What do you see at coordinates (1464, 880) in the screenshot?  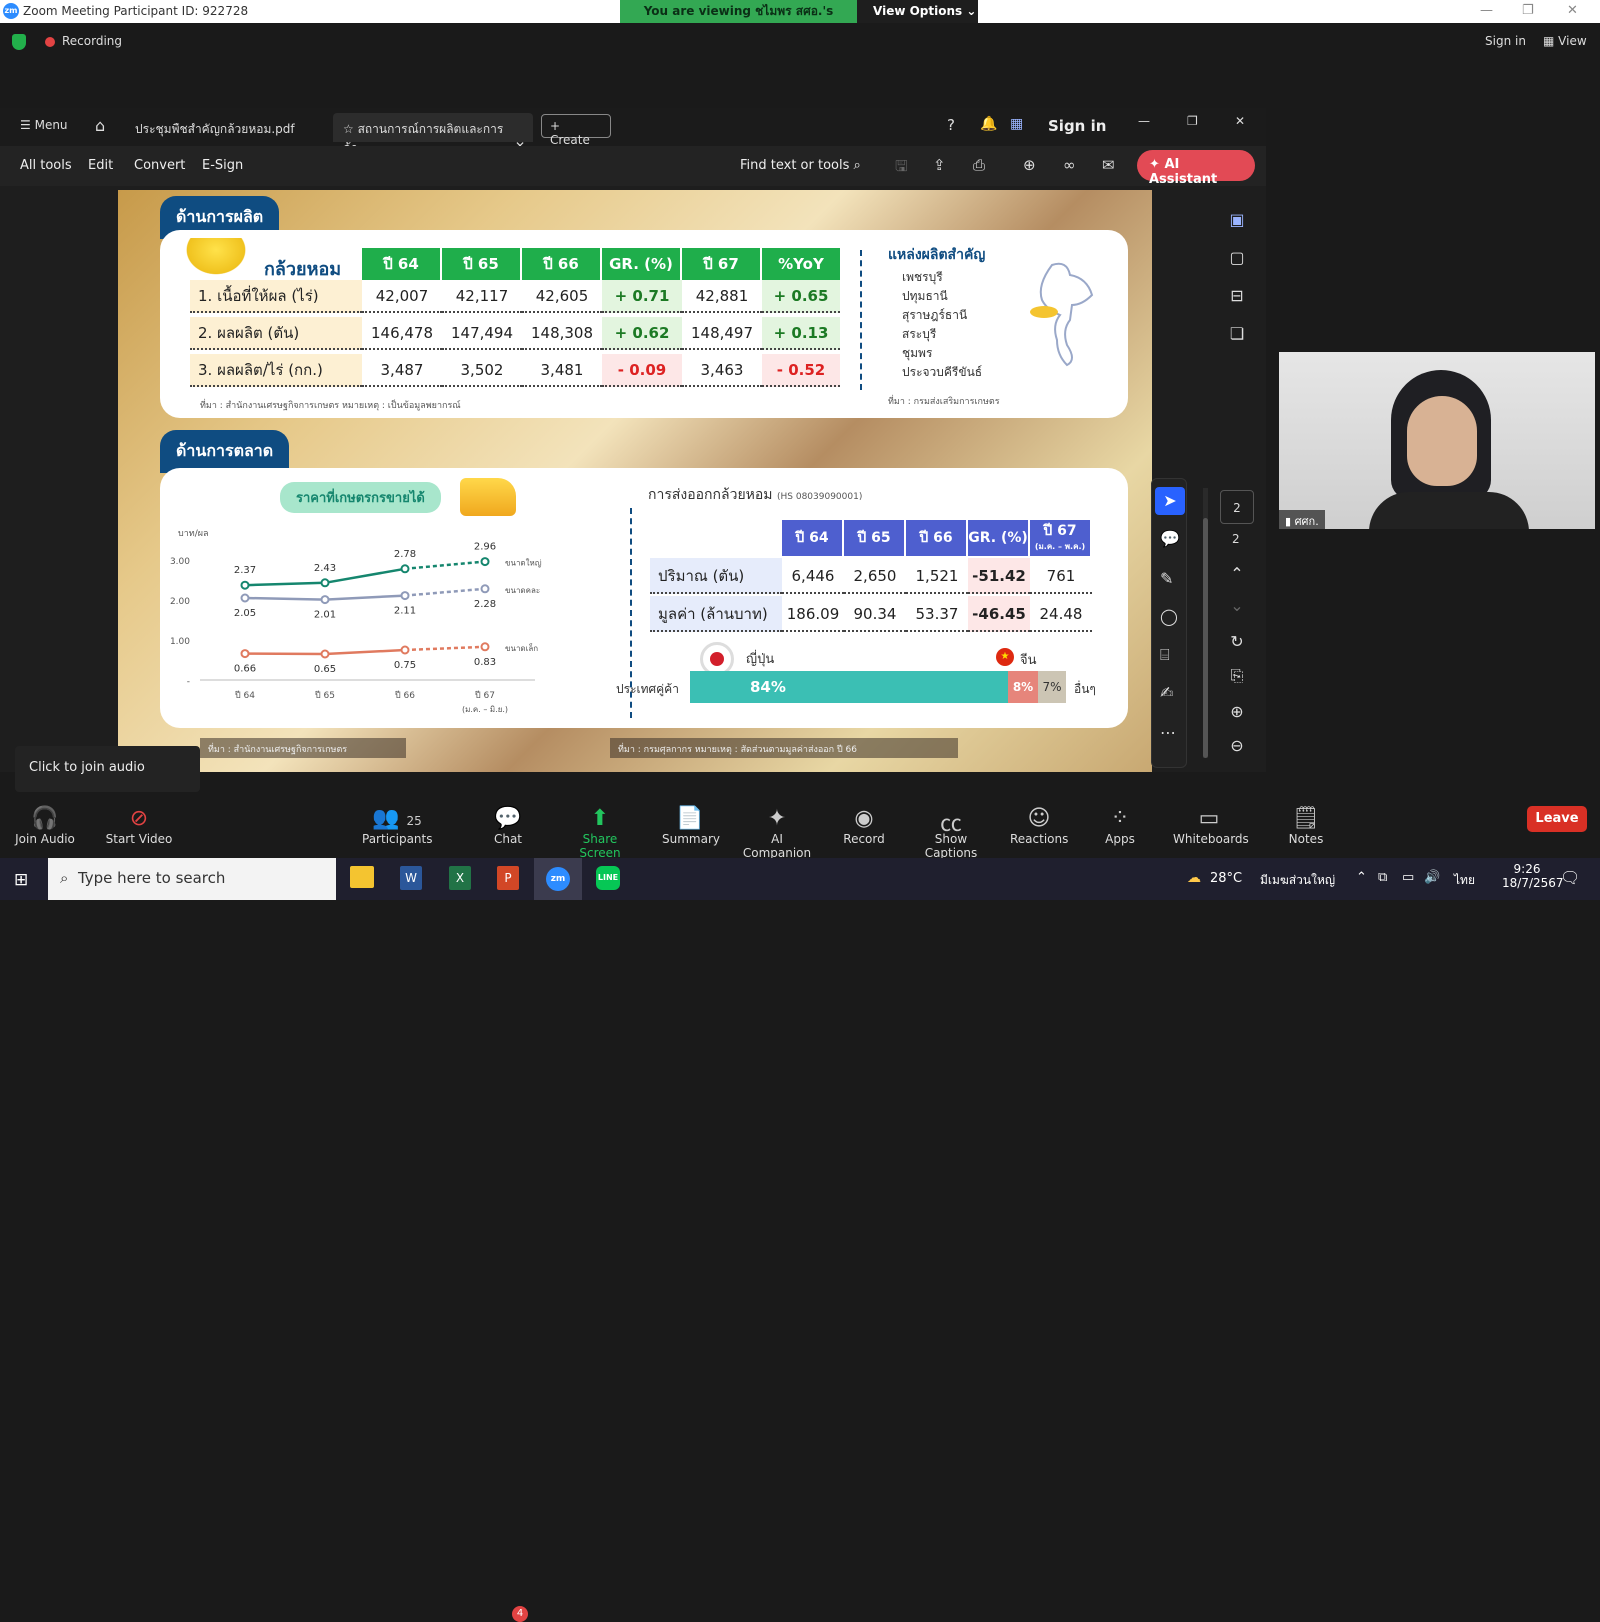 I see `language-indicator: ไทย` at bounding box center [1464, 880].